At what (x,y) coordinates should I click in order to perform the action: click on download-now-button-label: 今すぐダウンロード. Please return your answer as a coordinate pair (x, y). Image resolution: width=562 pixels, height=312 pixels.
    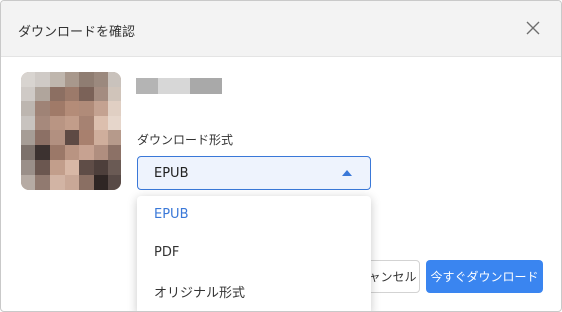
    Looking at the image, I should click on (484, 277).